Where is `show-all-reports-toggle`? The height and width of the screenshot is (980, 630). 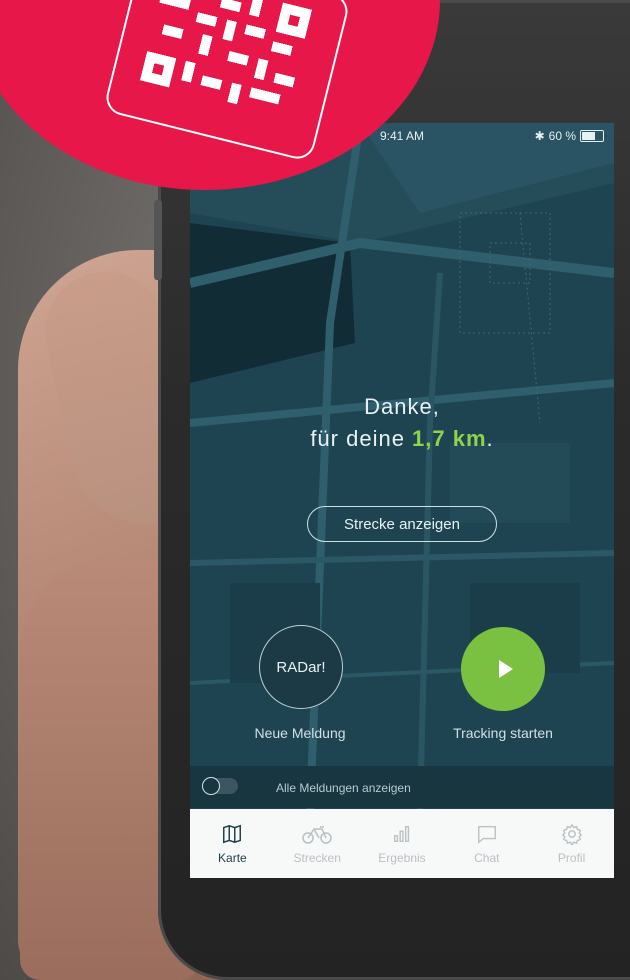
show-all-reports-toggle is located at coordinates (220, 786).